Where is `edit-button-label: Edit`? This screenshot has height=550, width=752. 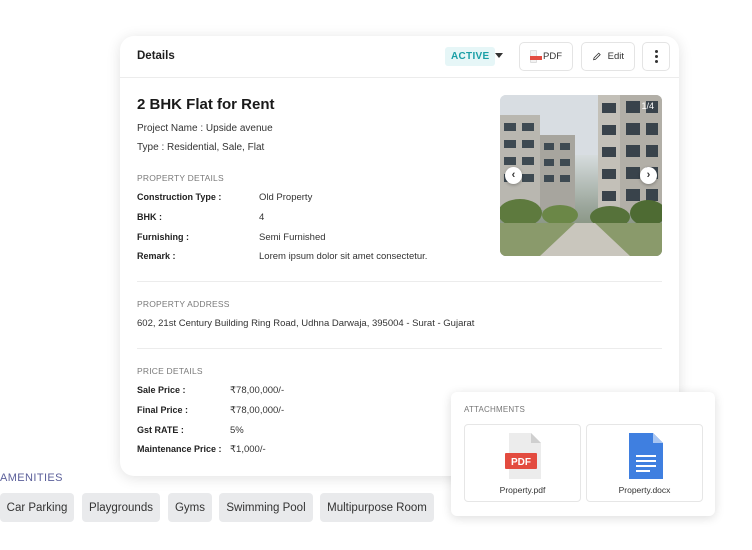
edit-button-label: Edit is located at coordinates (615, 56).